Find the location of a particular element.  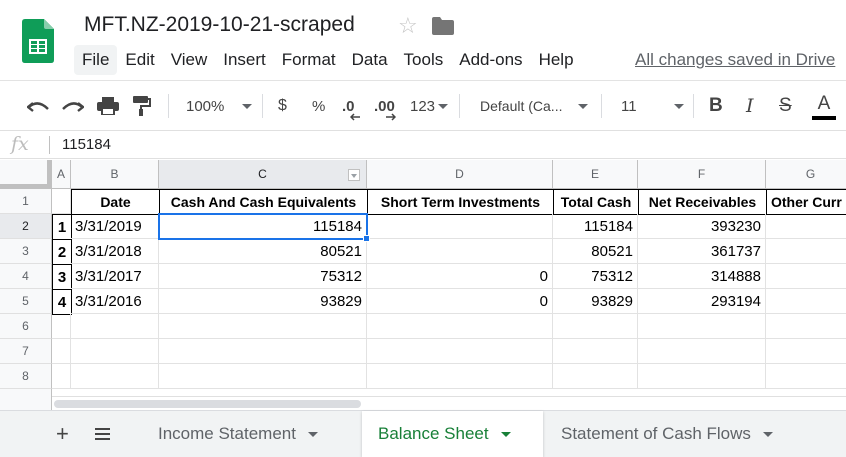

decrease-decimal-button: .0 is located at coordinates (351, 106).